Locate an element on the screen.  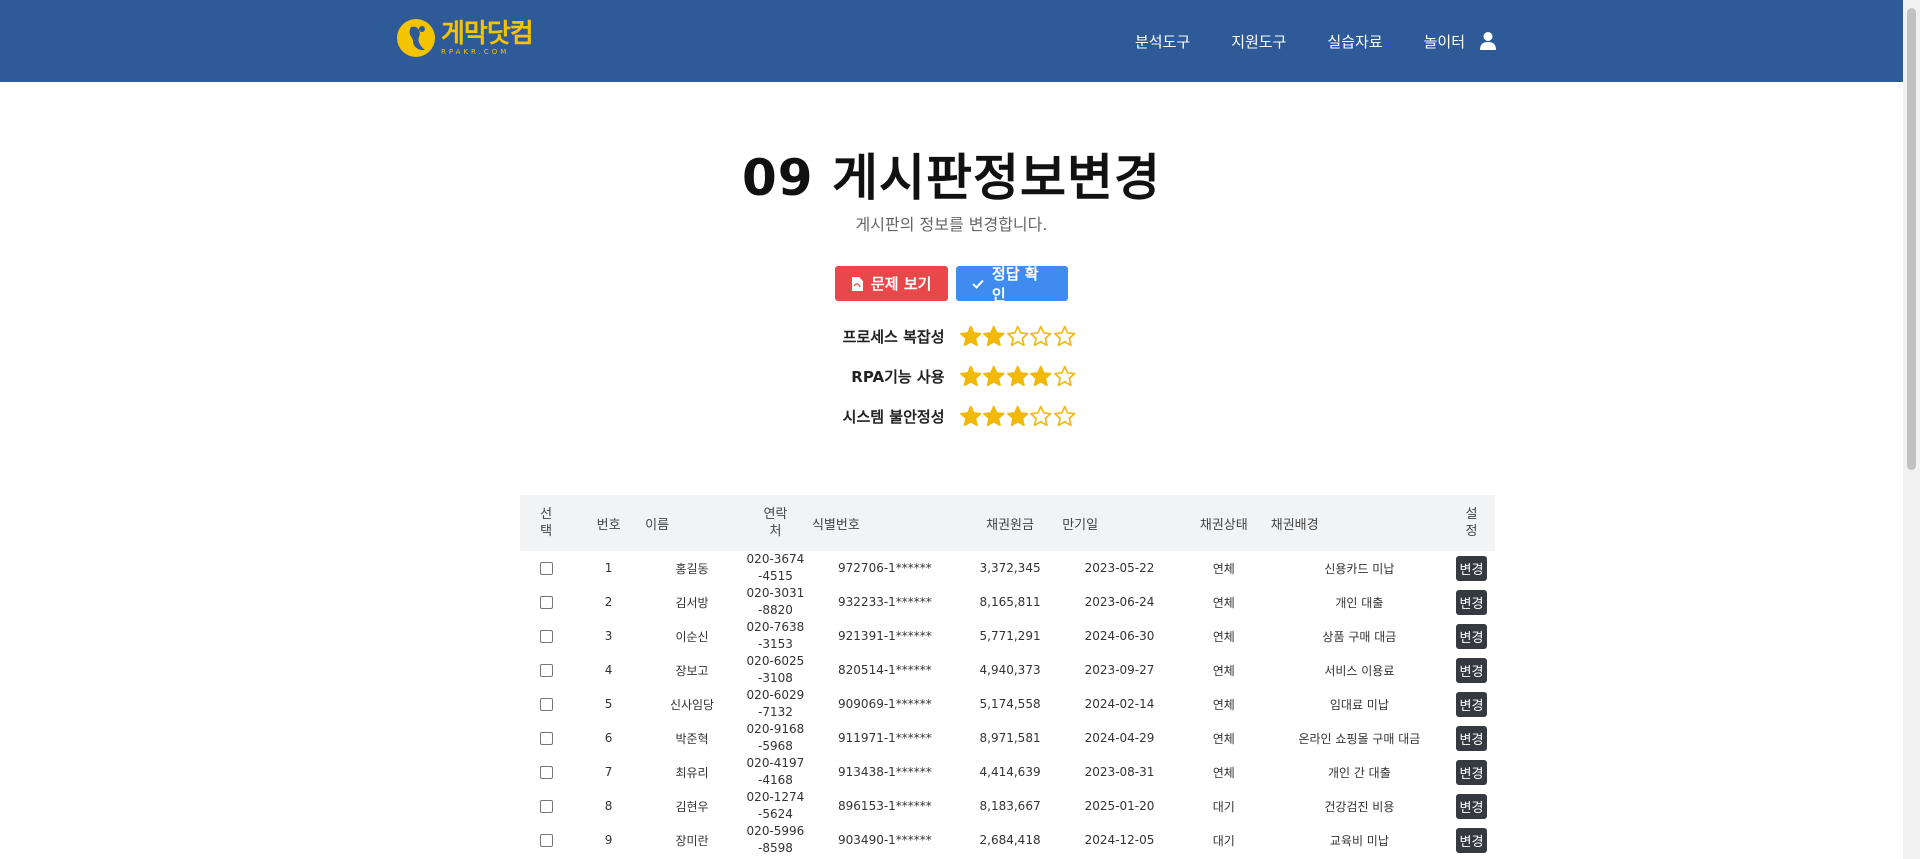
rating-rpa-feature: RPA기능 사용 is located at coordinates (951, 376).